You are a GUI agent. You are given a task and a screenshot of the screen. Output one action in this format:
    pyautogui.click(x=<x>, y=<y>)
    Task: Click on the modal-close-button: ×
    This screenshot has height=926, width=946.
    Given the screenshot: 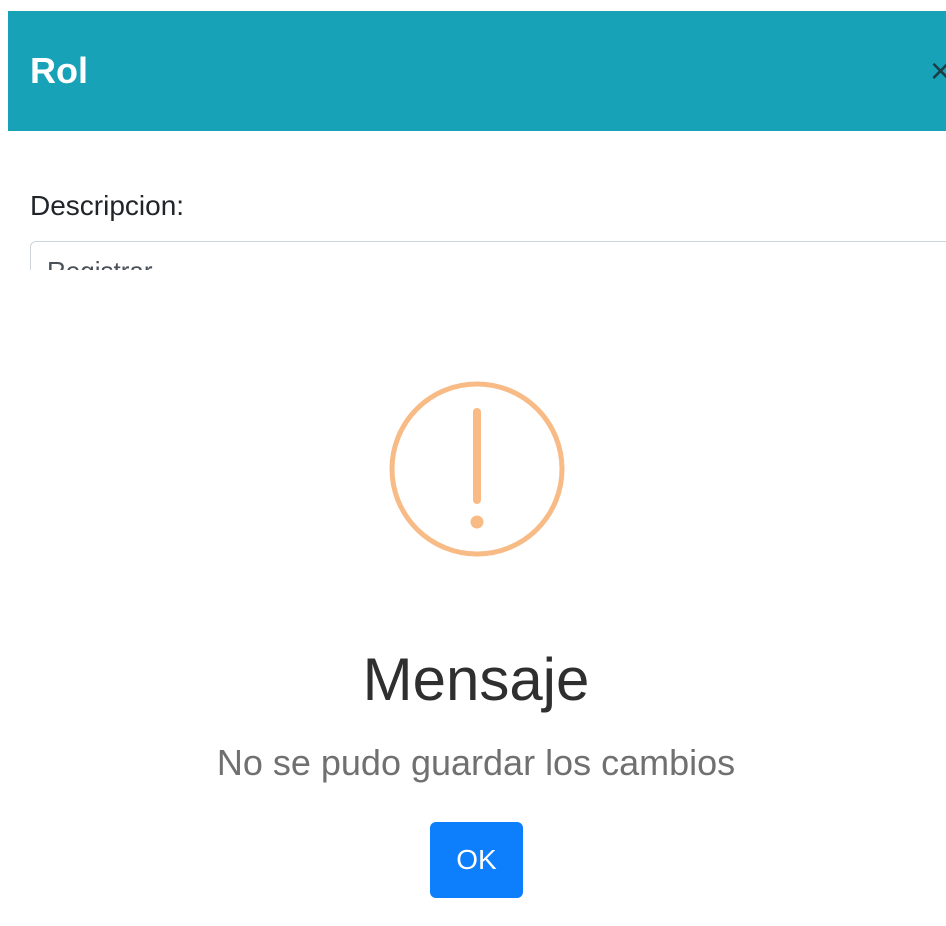 What is the action you would take?
    pyautogui.click(x=938, y=71)
    